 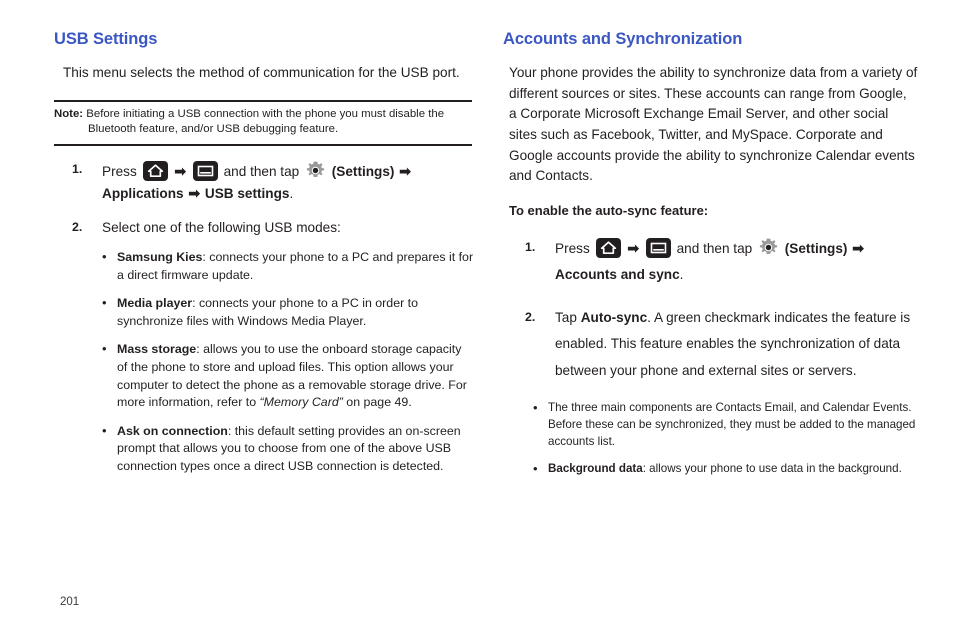 What do you see at coordinates (160, 256) in the screenshot?
I see `mode-term: Samsung Kies` at bounding box center [160, 256].